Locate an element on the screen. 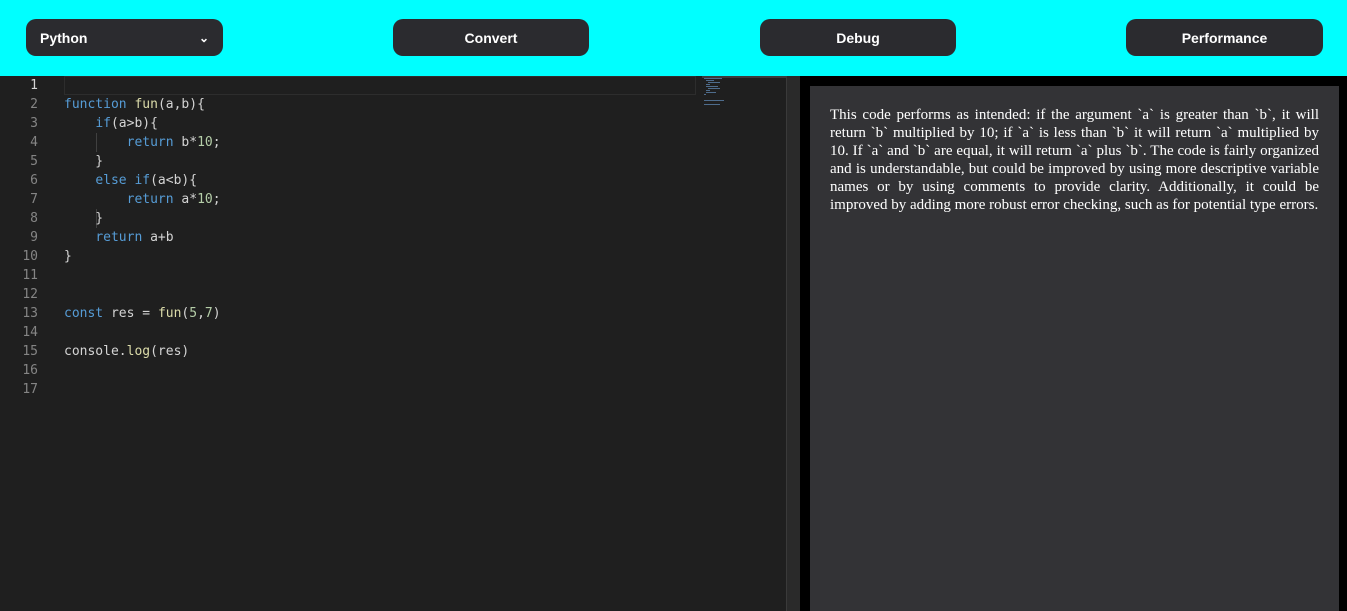  convert-button: Convert is located at coordinates (491, 37).